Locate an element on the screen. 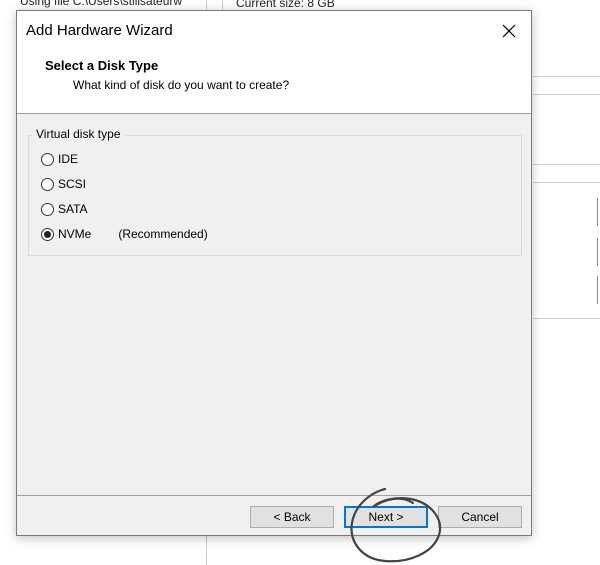  close-button is located at coordinates (509, 31).